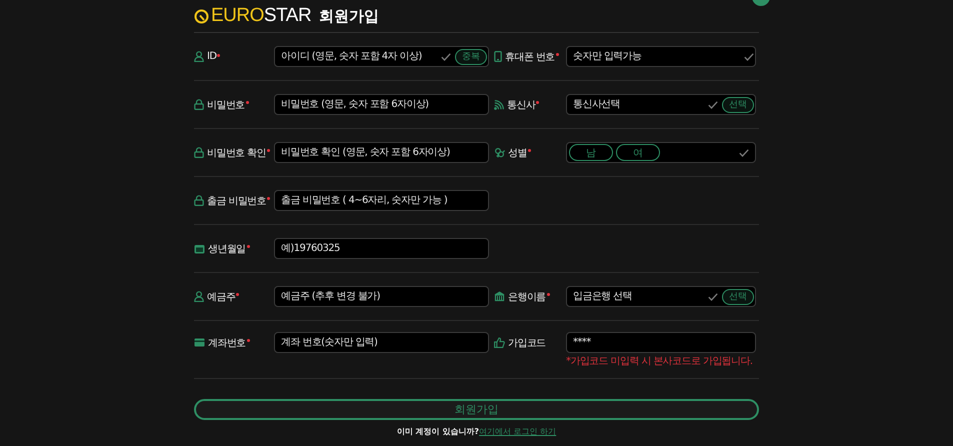 The width and height of the screenshot is (953, 446). Describe the element at coordinates (499, 105) in the screenshot. I see `signal-icon` at that location.